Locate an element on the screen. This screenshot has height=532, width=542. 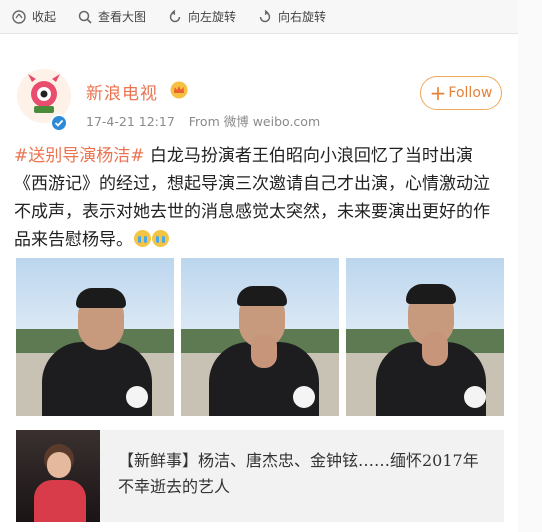
verified-badge-icon is located at coordinates (59, 123).